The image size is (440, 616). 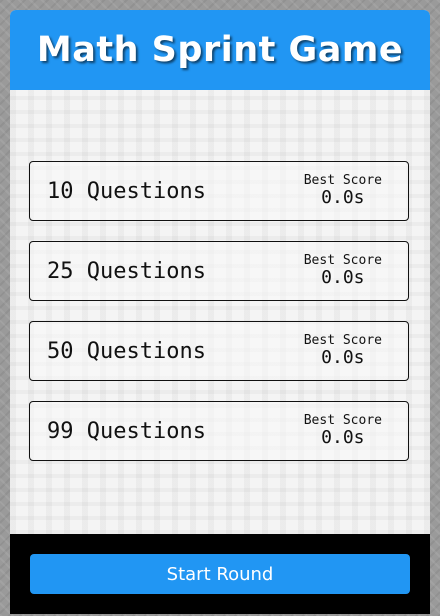 I want to click on question-label: 10 Questions, so click(x=126, y=191).